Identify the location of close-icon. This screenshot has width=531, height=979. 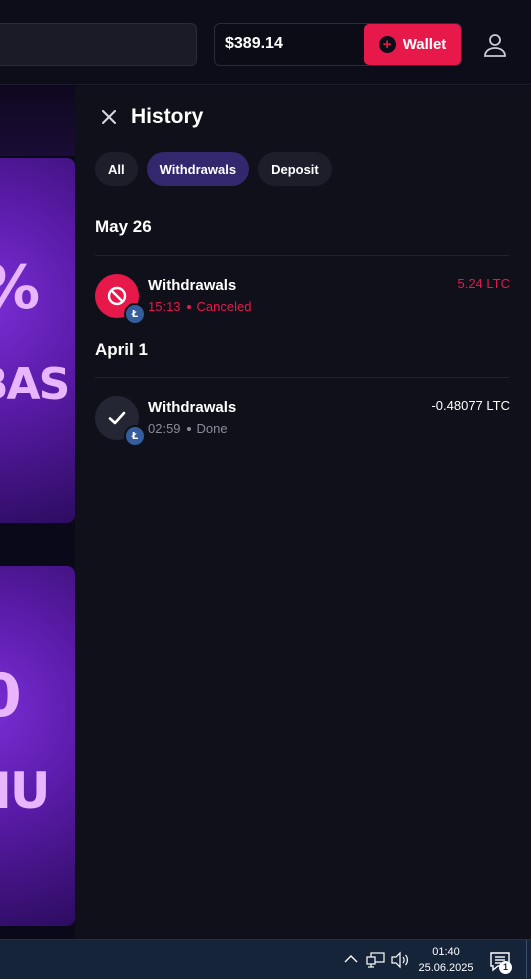
(109, 117).